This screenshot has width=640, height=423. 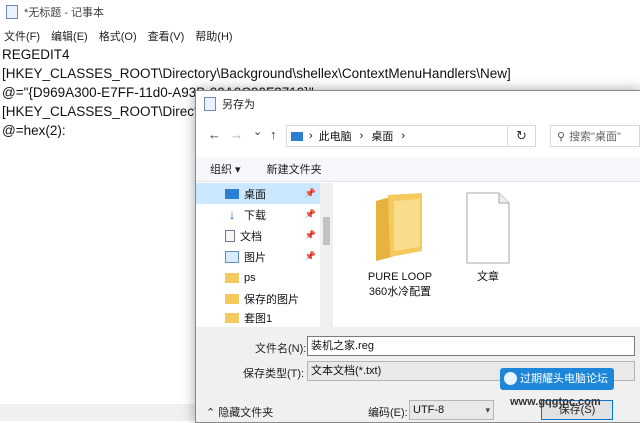 I want to click on sidebar-item-label: 下载, so click(x=255, y=215).